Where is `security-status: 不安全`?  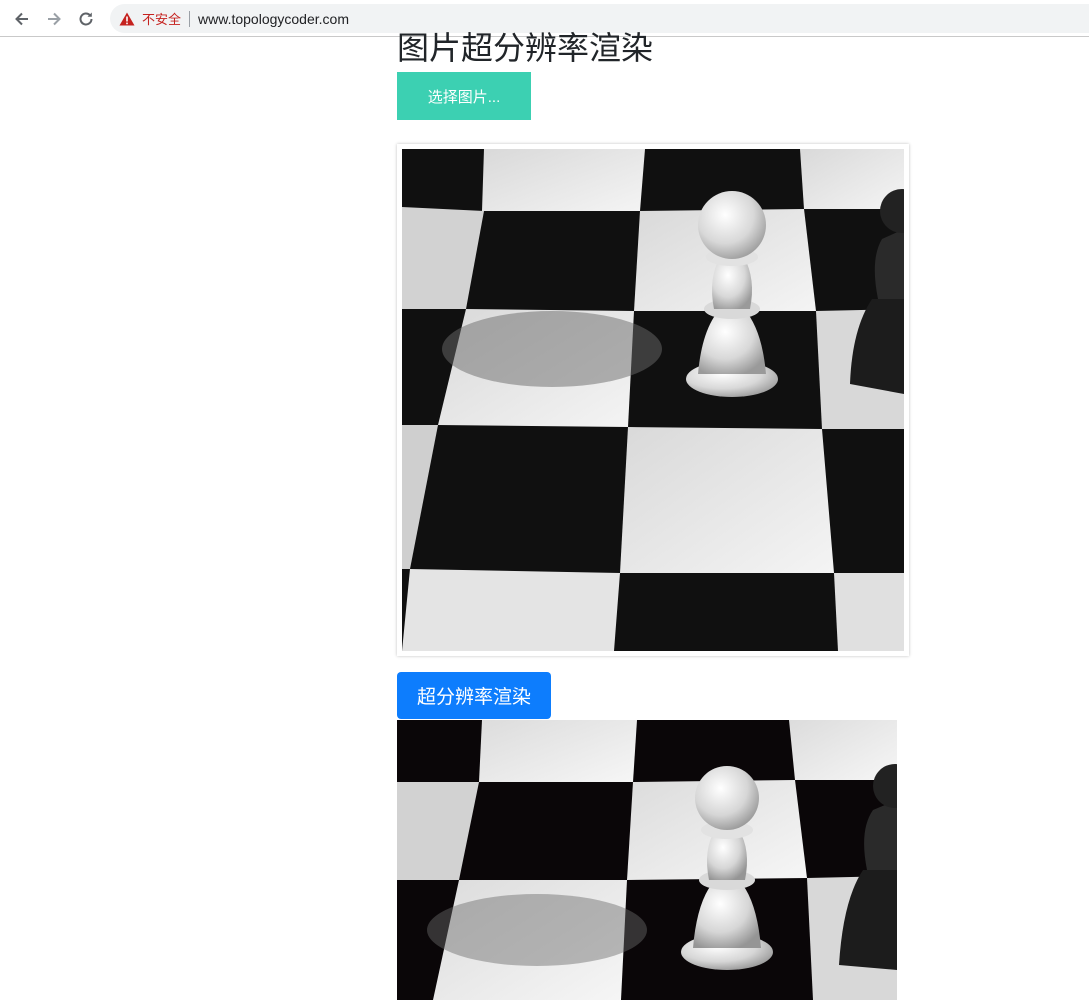 security-status: 不安全 is located at coordinates (161, 18).